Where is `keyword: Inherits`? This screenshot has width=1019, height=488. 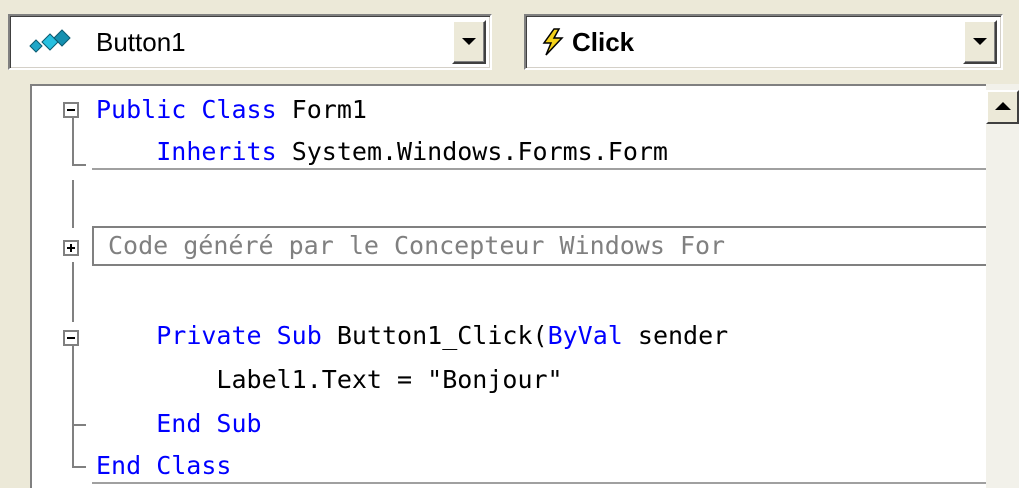 keyword: Inherits is located at coordinates (216, 151).